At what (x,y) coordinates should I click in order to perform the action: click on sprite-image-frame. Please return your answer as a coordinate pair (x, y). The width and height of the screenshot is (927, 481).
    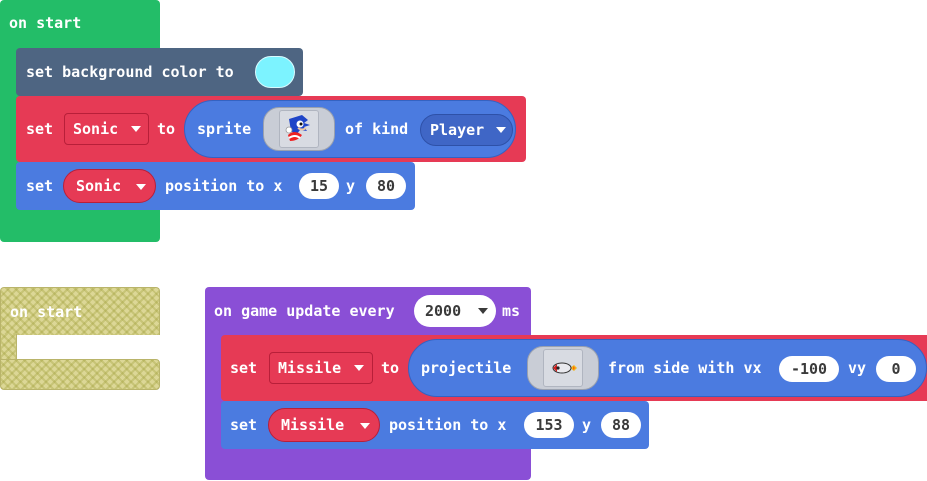
    Looking at the image, I should click on (299, 129).